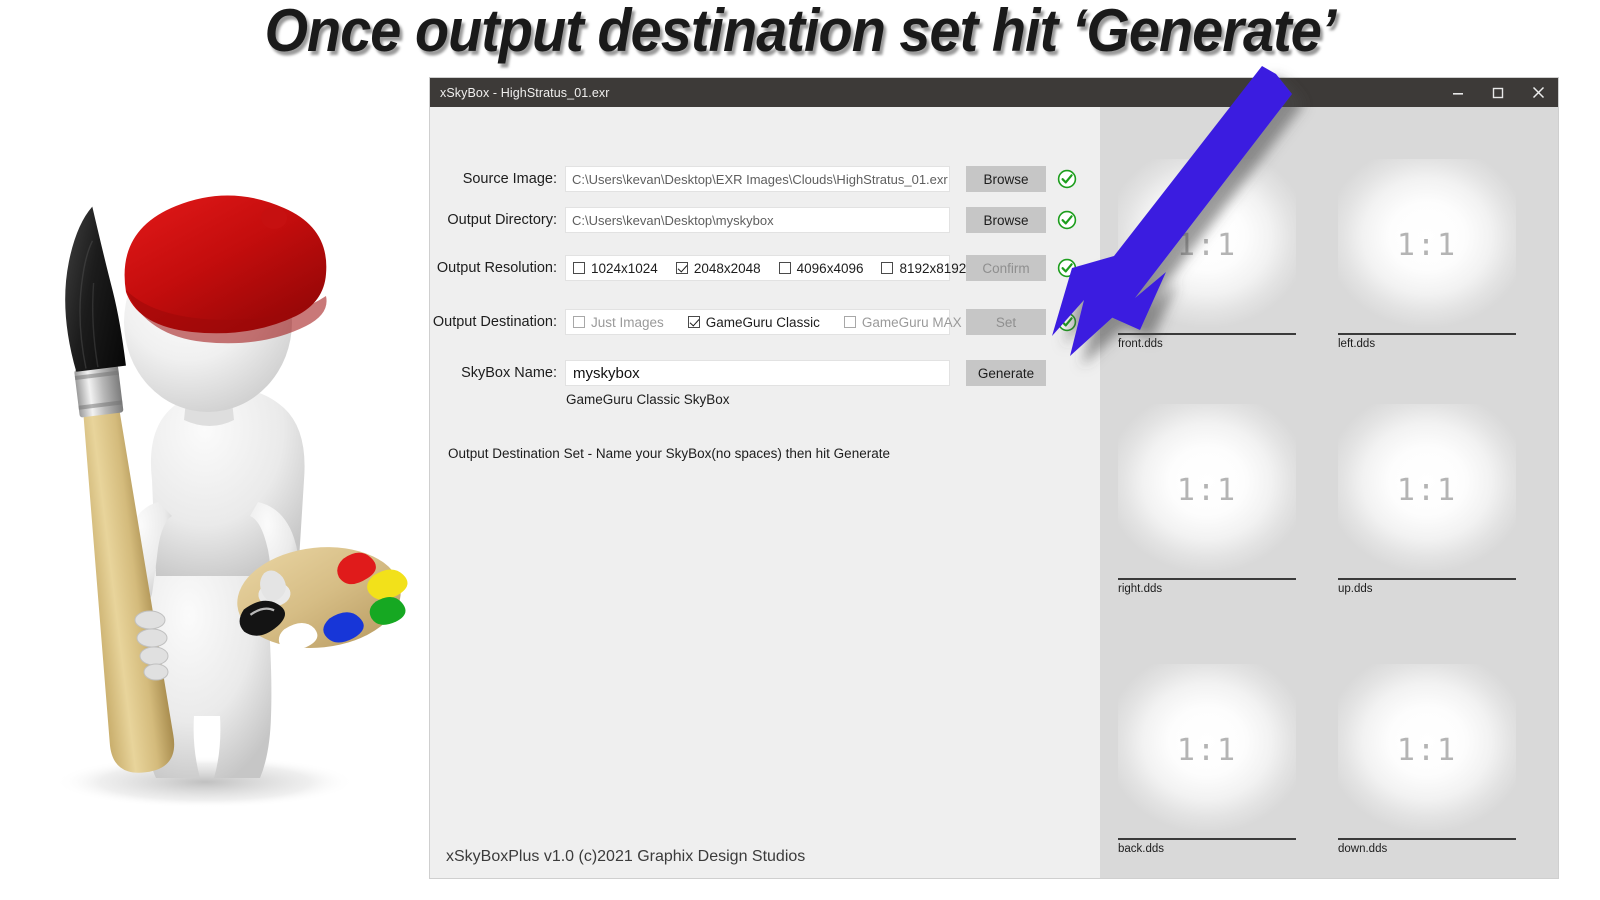  What do you see at coordinates (1067, 220) in the screenshot?
I see `check-ok-icon-directory` at bounding box center [1067, 220].